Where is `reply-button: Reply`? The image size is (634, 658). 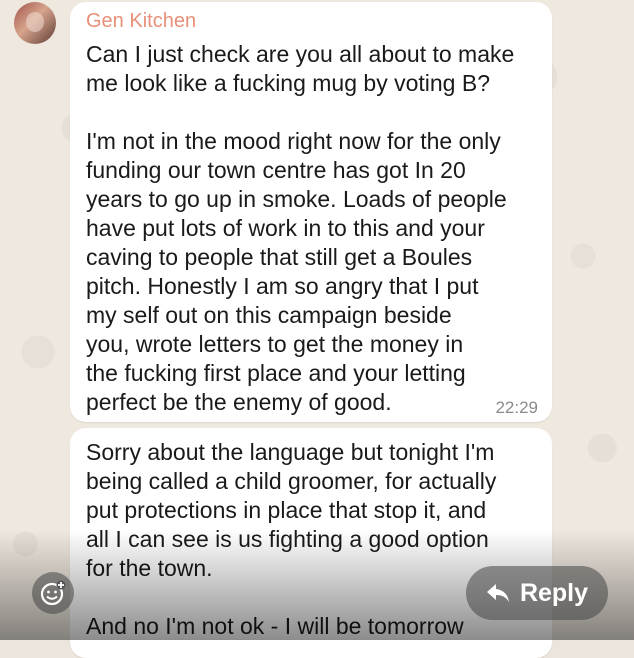 reply-button: Reply is located at coordinates (537, 593).